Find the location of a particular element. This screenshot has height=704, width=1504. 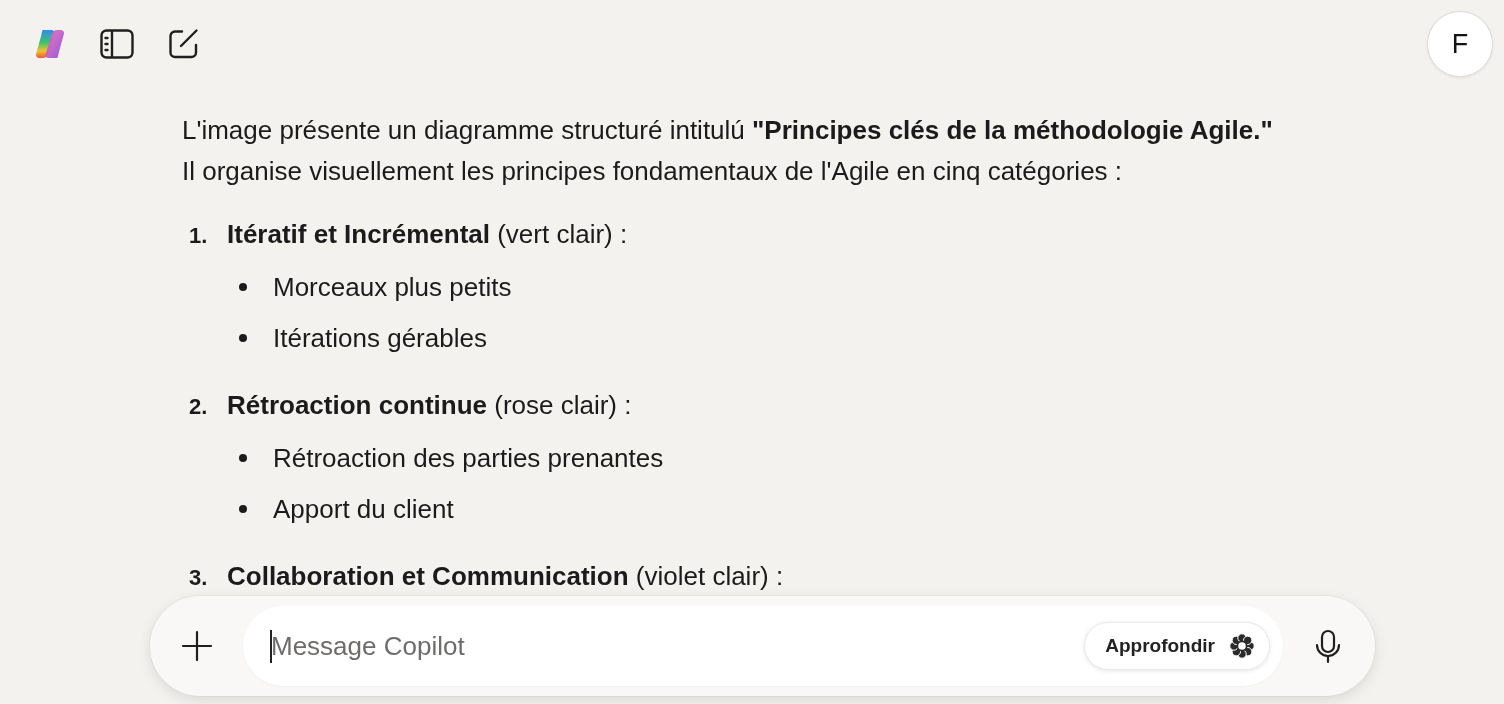

list-number: 1. is located at coordinates (199, 236).